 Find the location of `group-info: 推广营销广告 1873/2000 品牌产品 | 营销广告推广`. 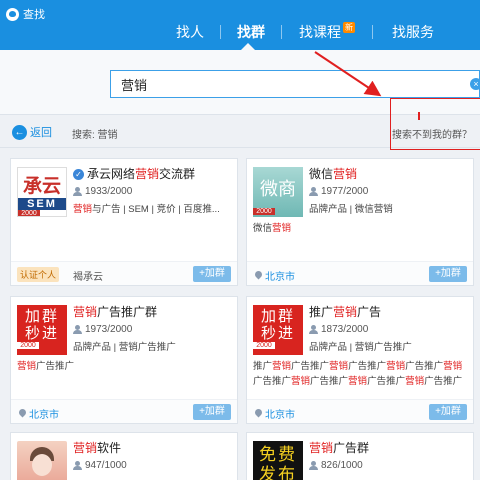

group-info: 推广营销广告 1873/2000 品牌产品 | 营销广告推广 is located at coordinates (388, 328).